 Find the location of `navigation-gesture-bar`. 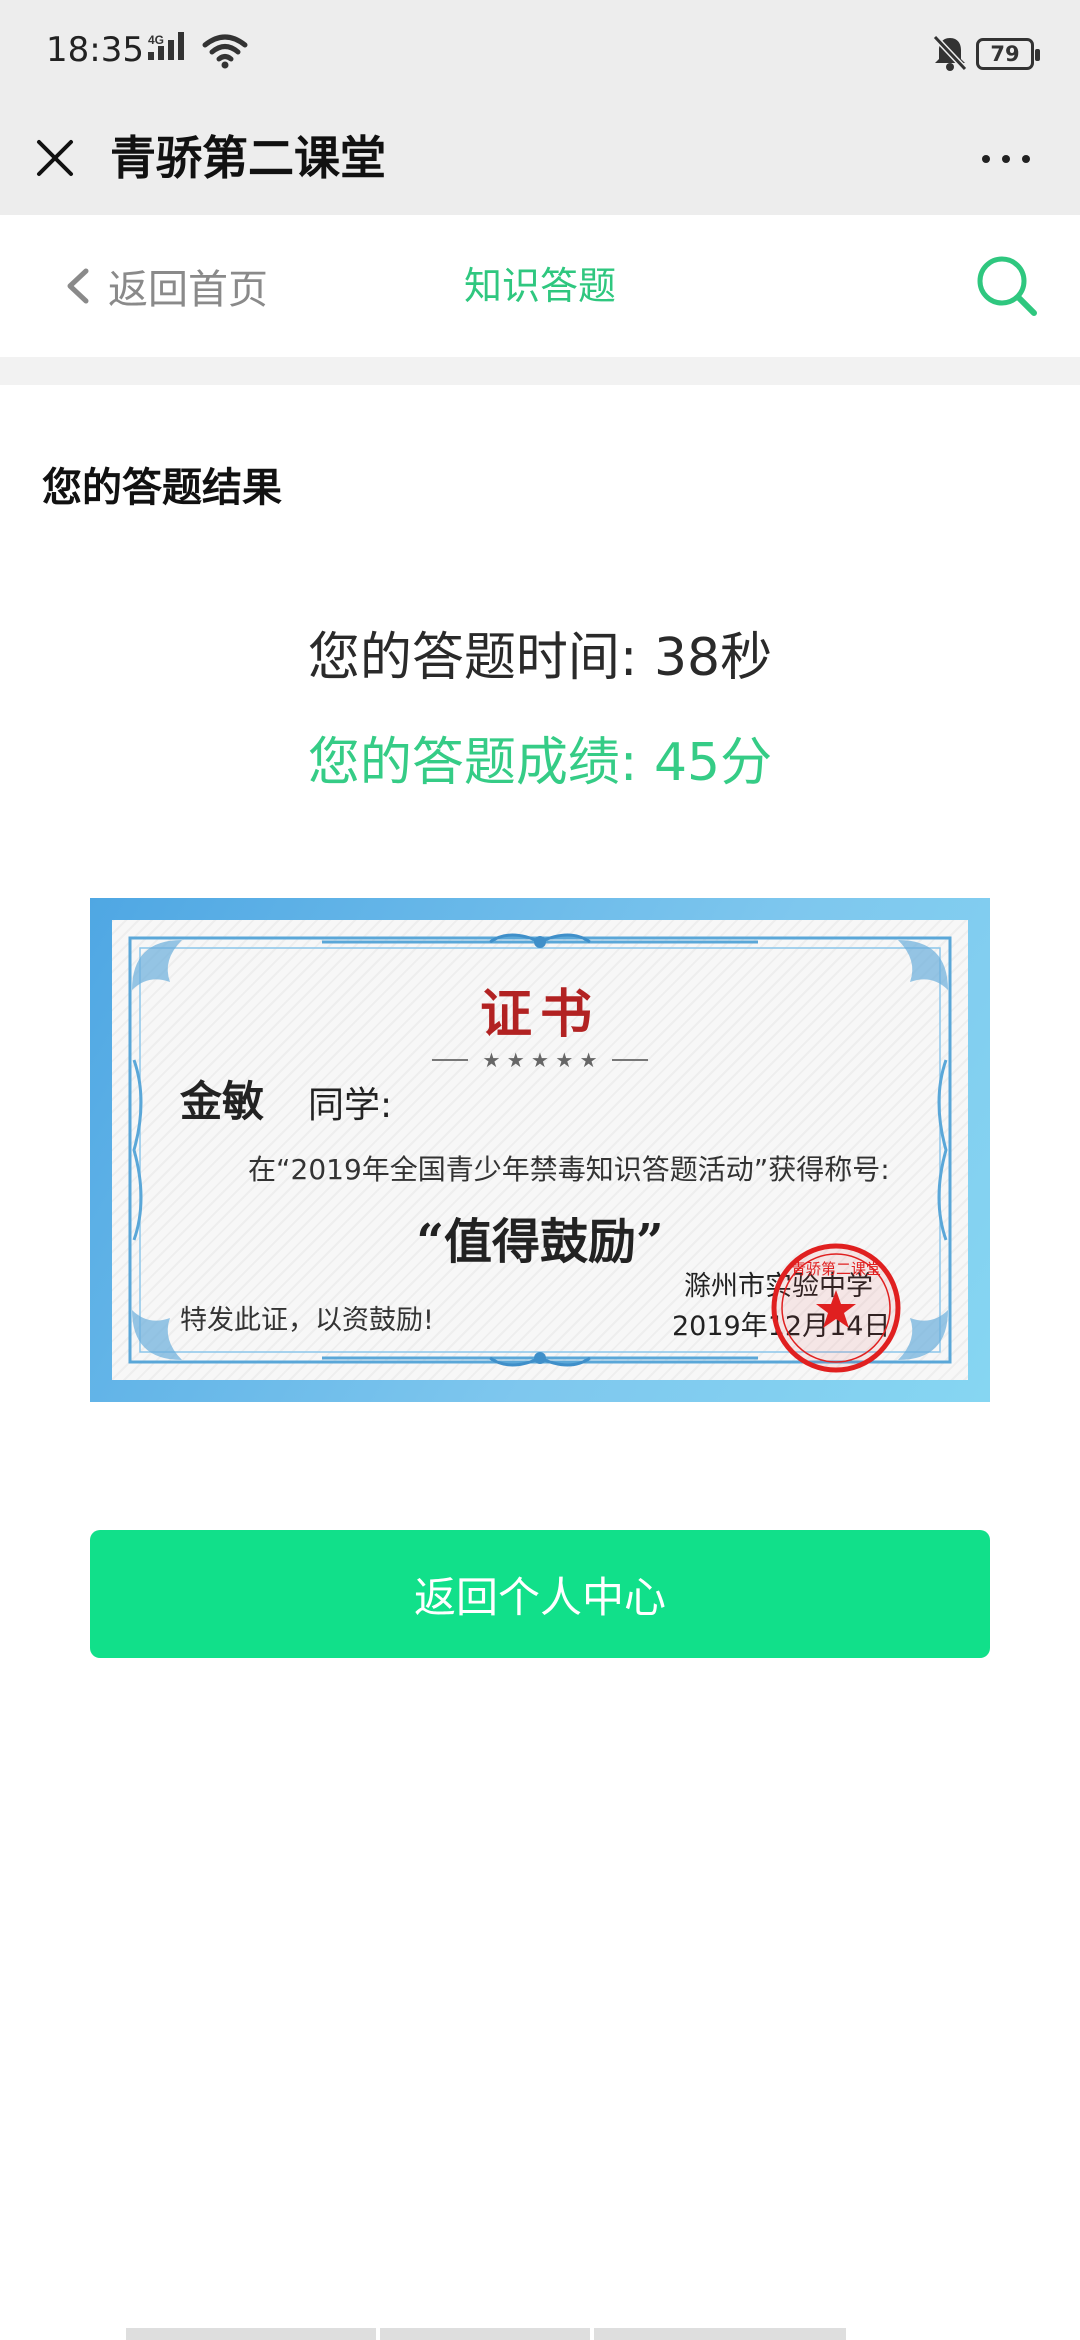

navigation-gesture-bar is located at coordinates (541, 2334).